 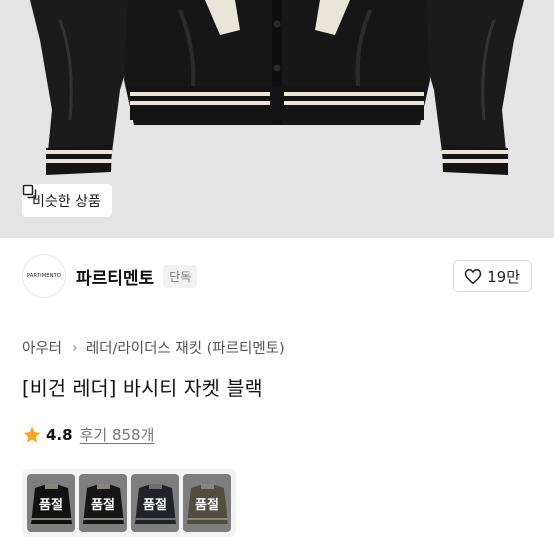 I want to click on breadcrumb-category: 아우터, so click(x=42, y=347).